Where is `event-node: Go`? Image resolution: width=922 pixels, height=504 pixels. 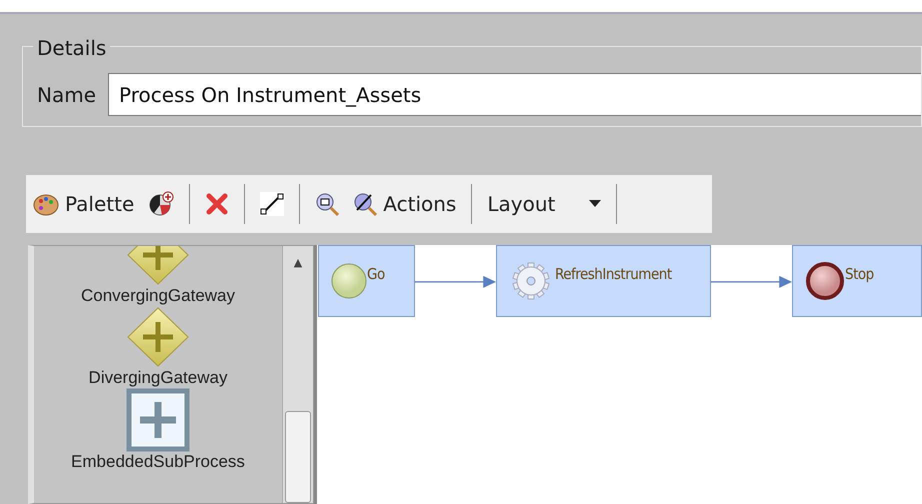
event-node: Go is located at coordinates (366, 281).